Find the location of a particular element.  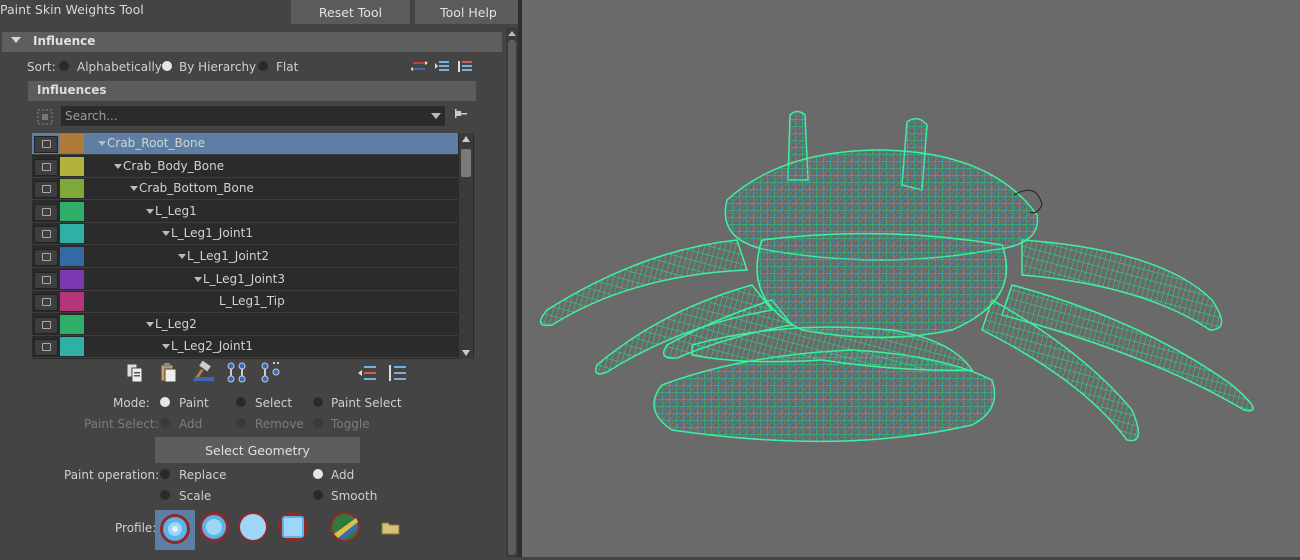

panel-scrollbar is located at coordinates (512, 292).